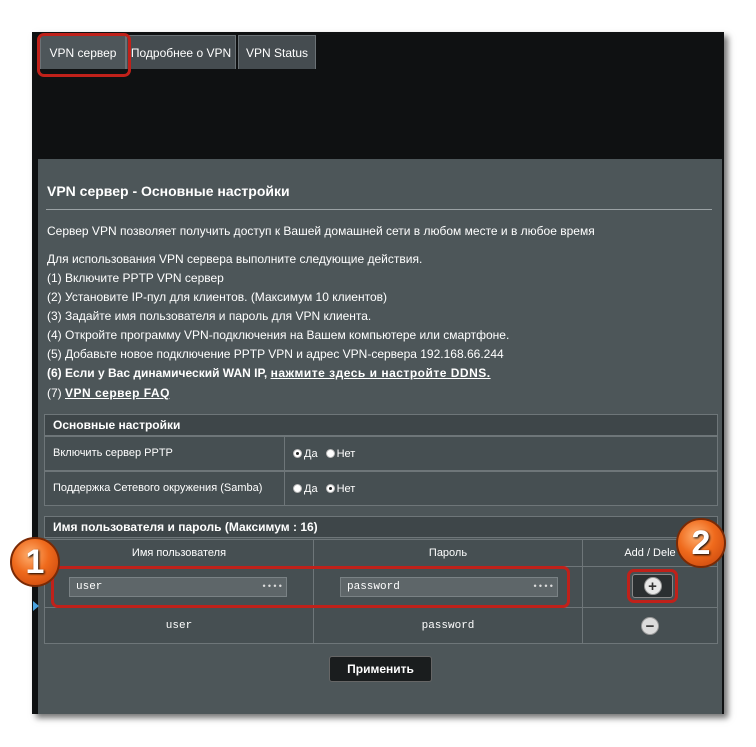 The image size is (756, 747). What do you see at coordinates (310, 587) in the screenshot?
I see `input-row-highlight` at bounding box center [310, 587].